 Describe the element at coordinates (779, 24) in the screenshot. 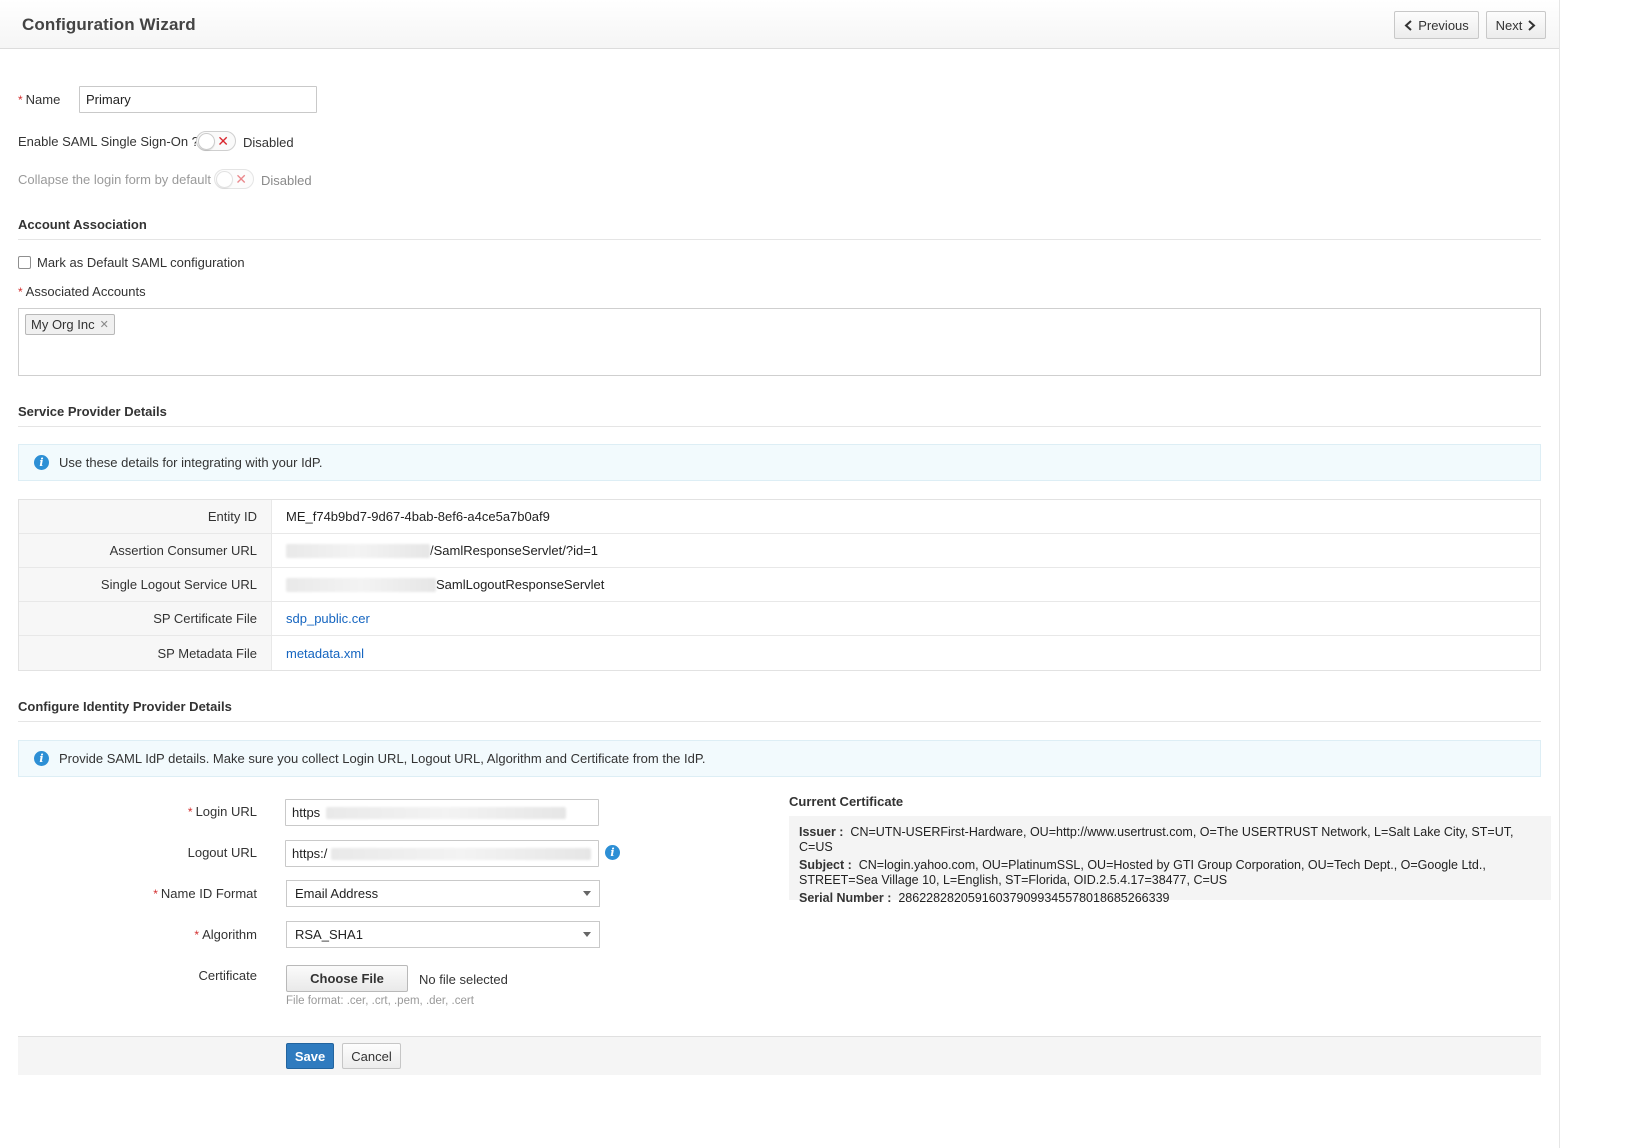

I see `wizard-header: Configuration Wizard Previous Next` at that location.